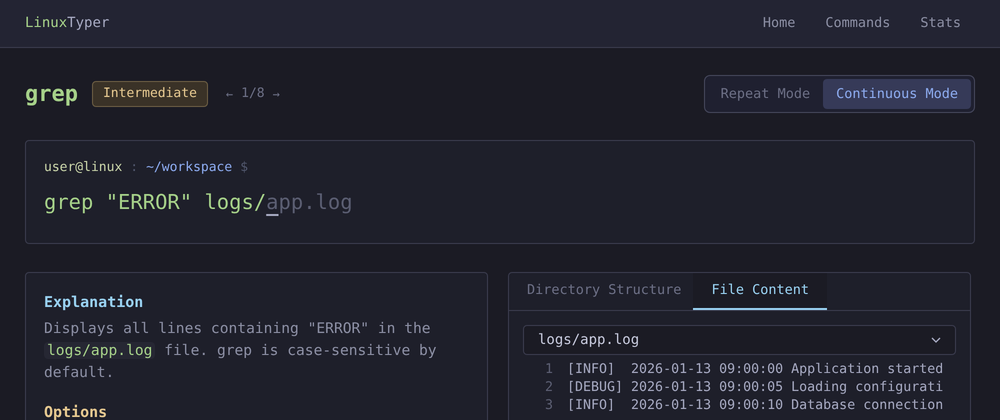 The image size is (1000, 420). Describe the element at coordinates (76, 411) in the screenshot. I see `section-heading: Options` at that location.